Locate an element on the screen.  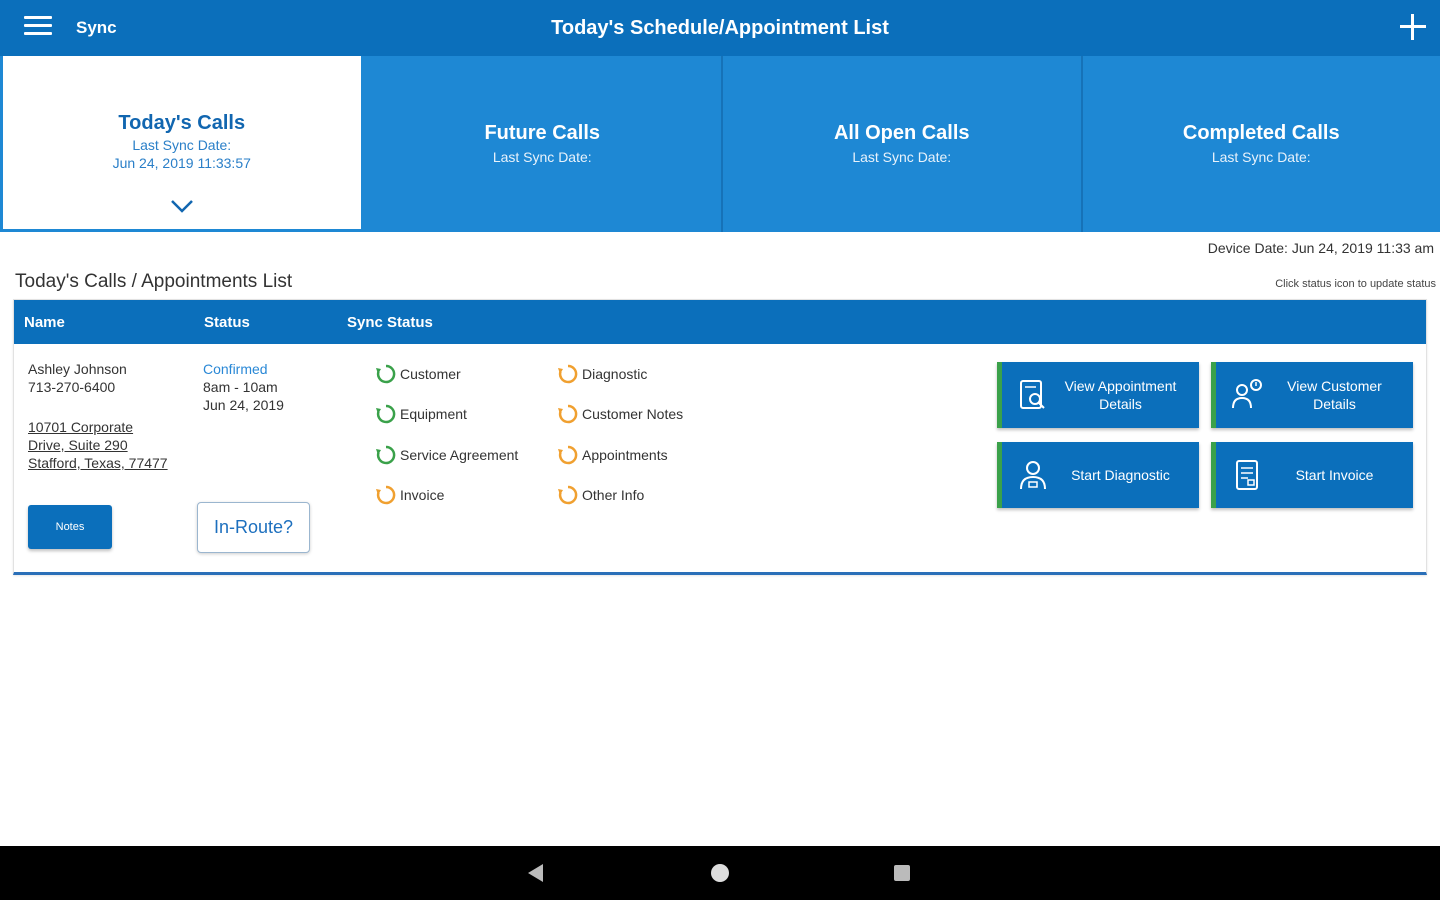
tab-label: Today's Calls is located at coordinates (182, 123).